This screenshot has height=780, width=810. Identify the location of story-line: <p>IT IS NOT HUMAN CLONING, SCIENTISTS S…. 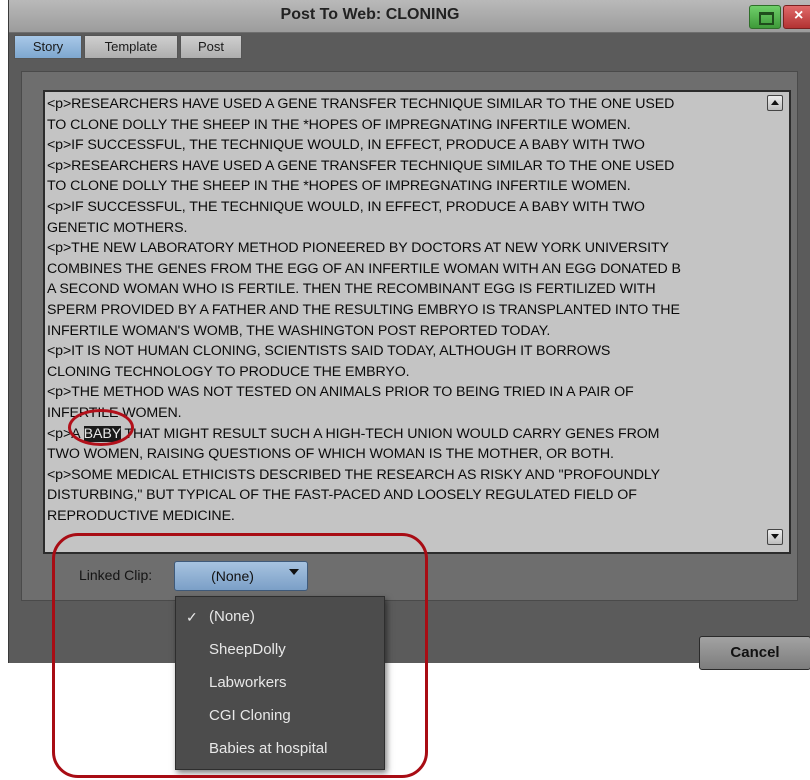
(329, 351).